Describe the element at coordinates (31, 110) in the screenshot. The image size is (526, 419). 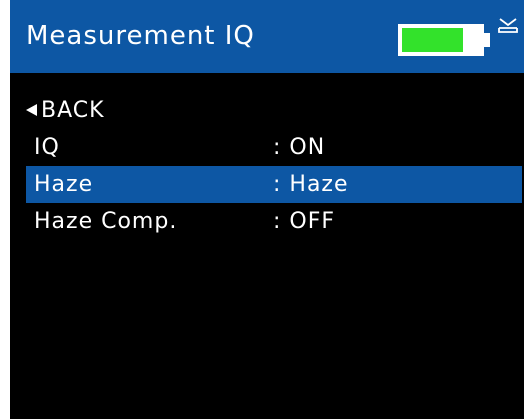
I see `back-arrow-icon` at that location.